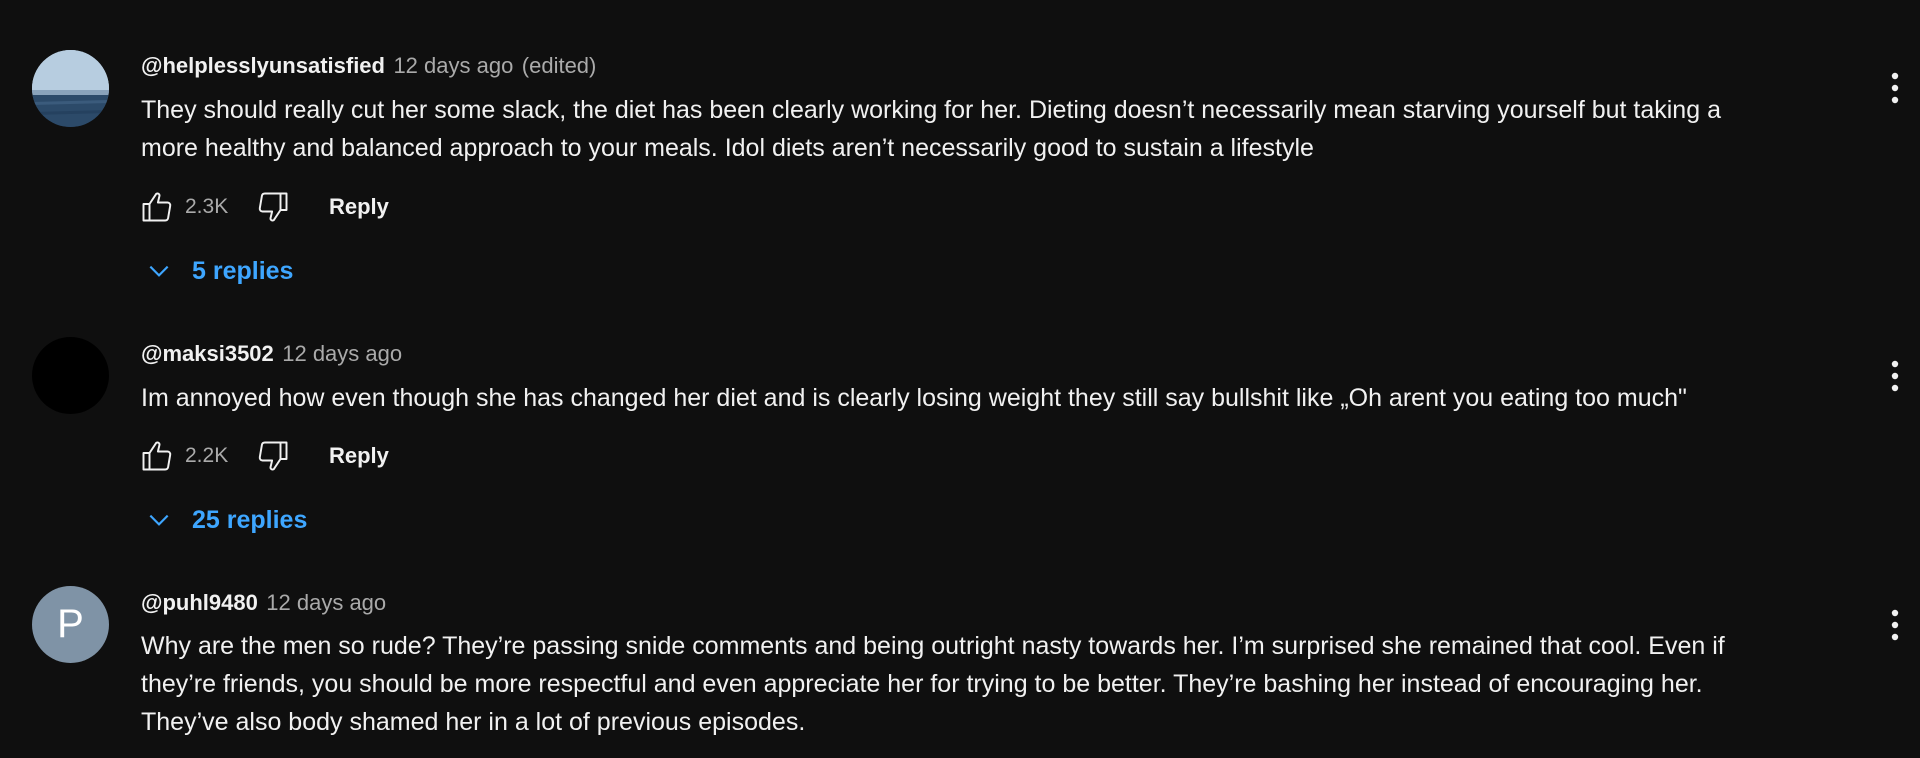 This screenshot has height=758, width=1920. I want to click on avatar-letter: P, so click(70, 624).